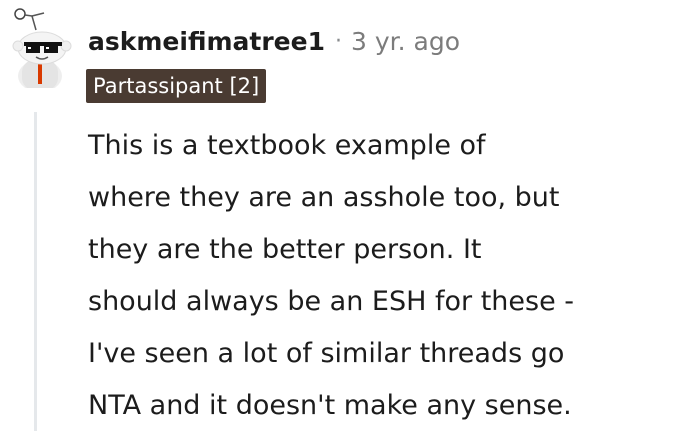 This screenshot has width=700, height=431. What do you see at coordinates (206, 41) in the screenshot?
I see `username-link: askmeifimatree1` at bounding box center [206, 41].